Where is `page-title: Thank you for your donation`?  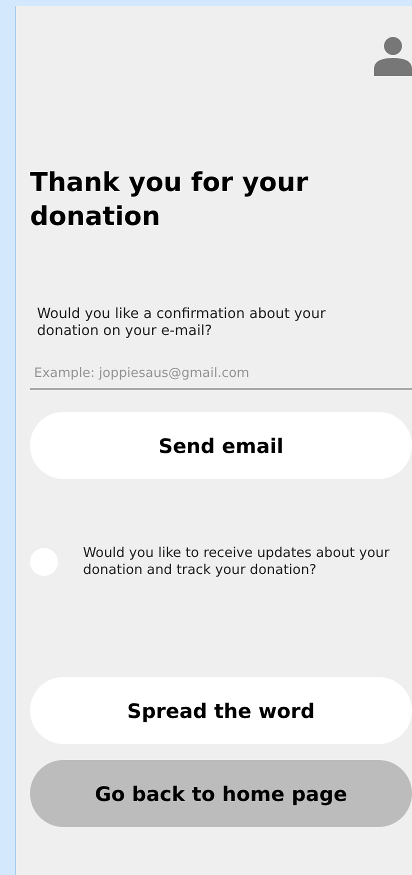
page-title: Thank you for your donation is located at coordinates (170, 200).